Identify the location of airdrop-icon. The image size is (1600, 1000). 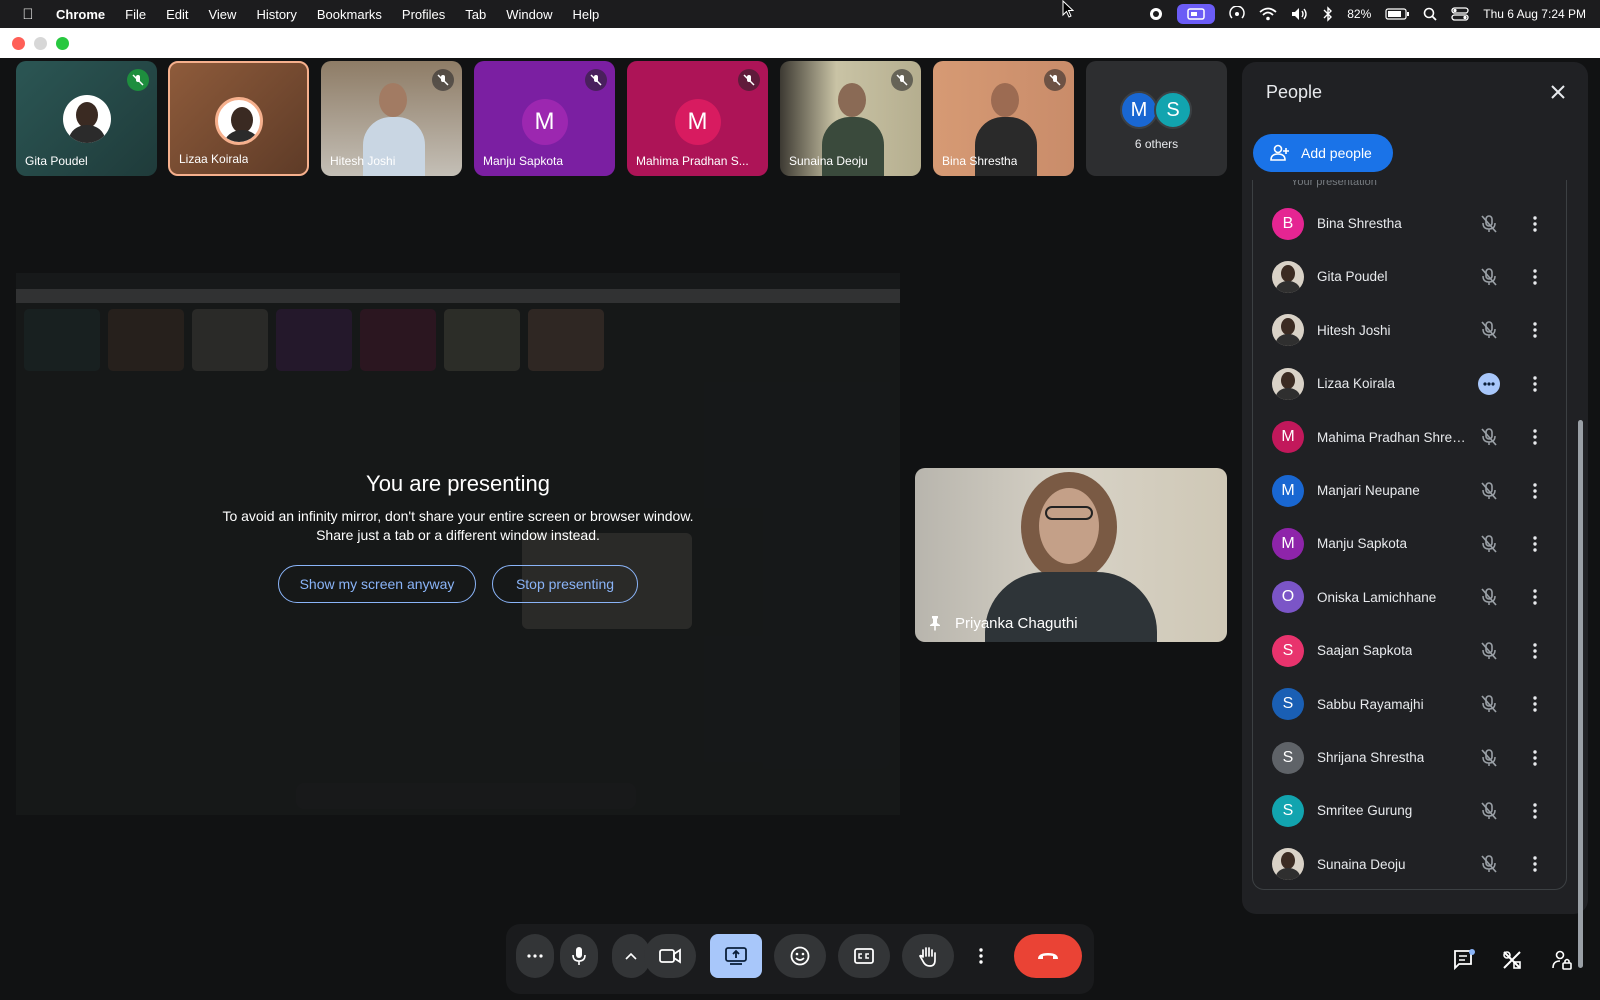
(1237, 14).